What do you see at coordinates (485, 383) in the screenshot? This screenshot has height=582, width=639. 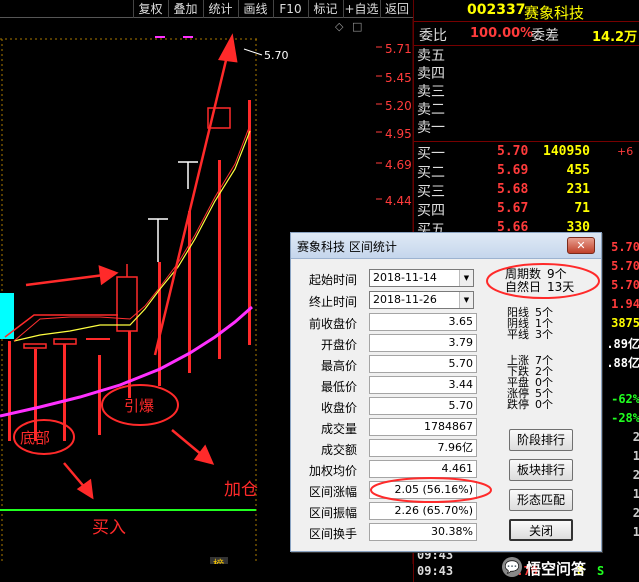 I see `dialog-annotations` at bounding box center [485, 383].